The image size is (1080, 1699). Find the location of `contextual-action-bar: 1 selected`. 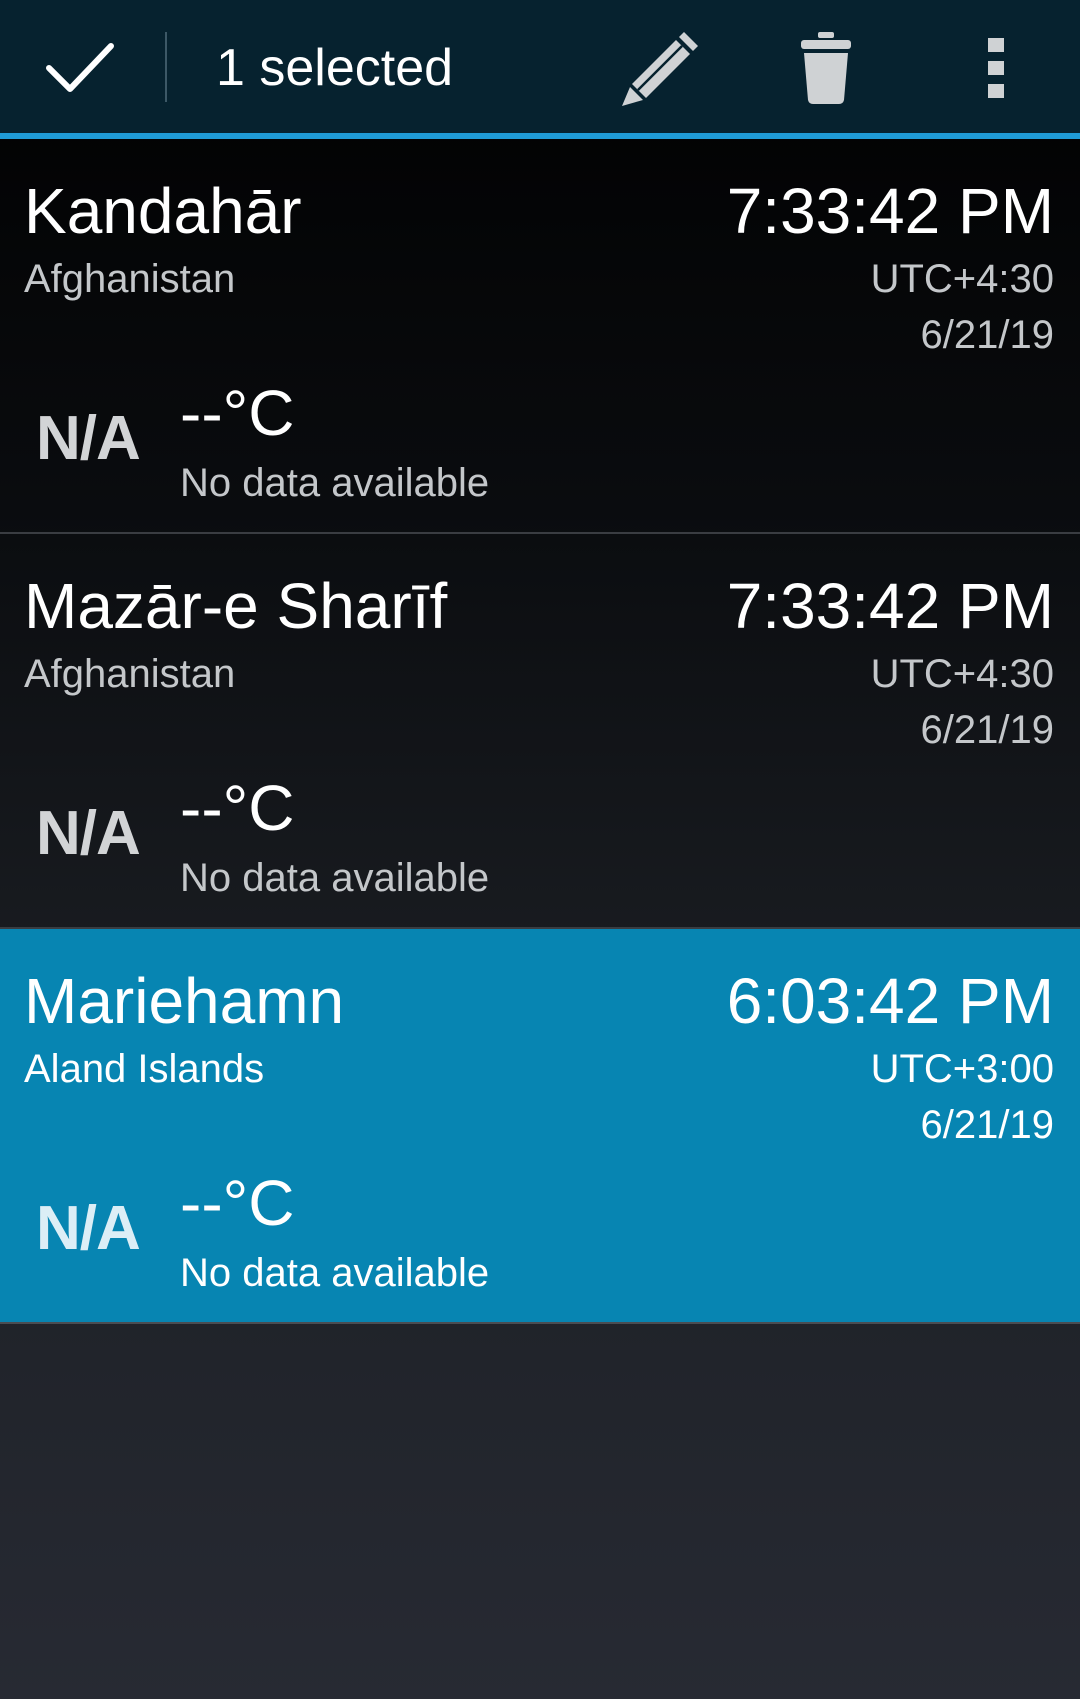

contextual-action-bar: 1 selected is located at coordinates (540, 66).